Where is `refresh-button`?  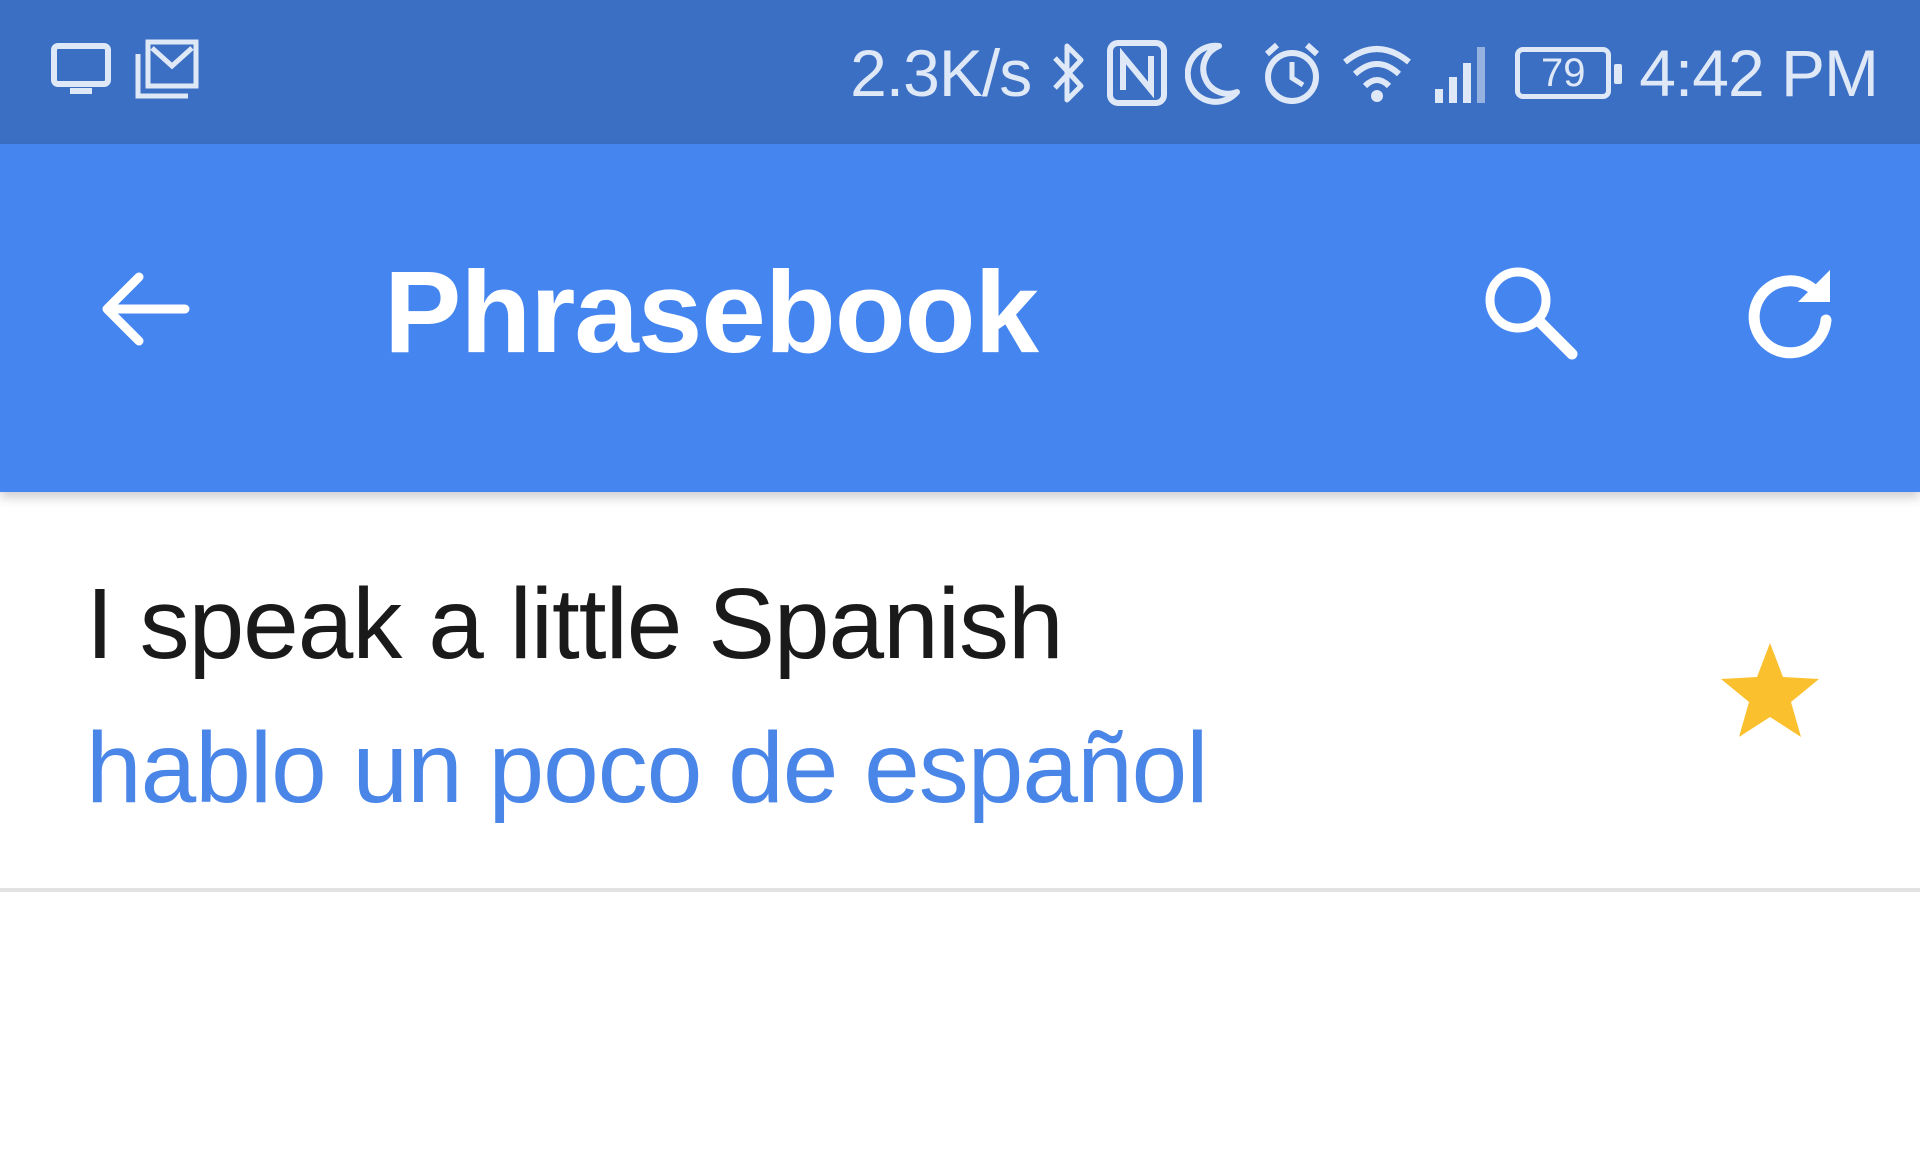
refresh-button is located at coordinates (1790, 312).